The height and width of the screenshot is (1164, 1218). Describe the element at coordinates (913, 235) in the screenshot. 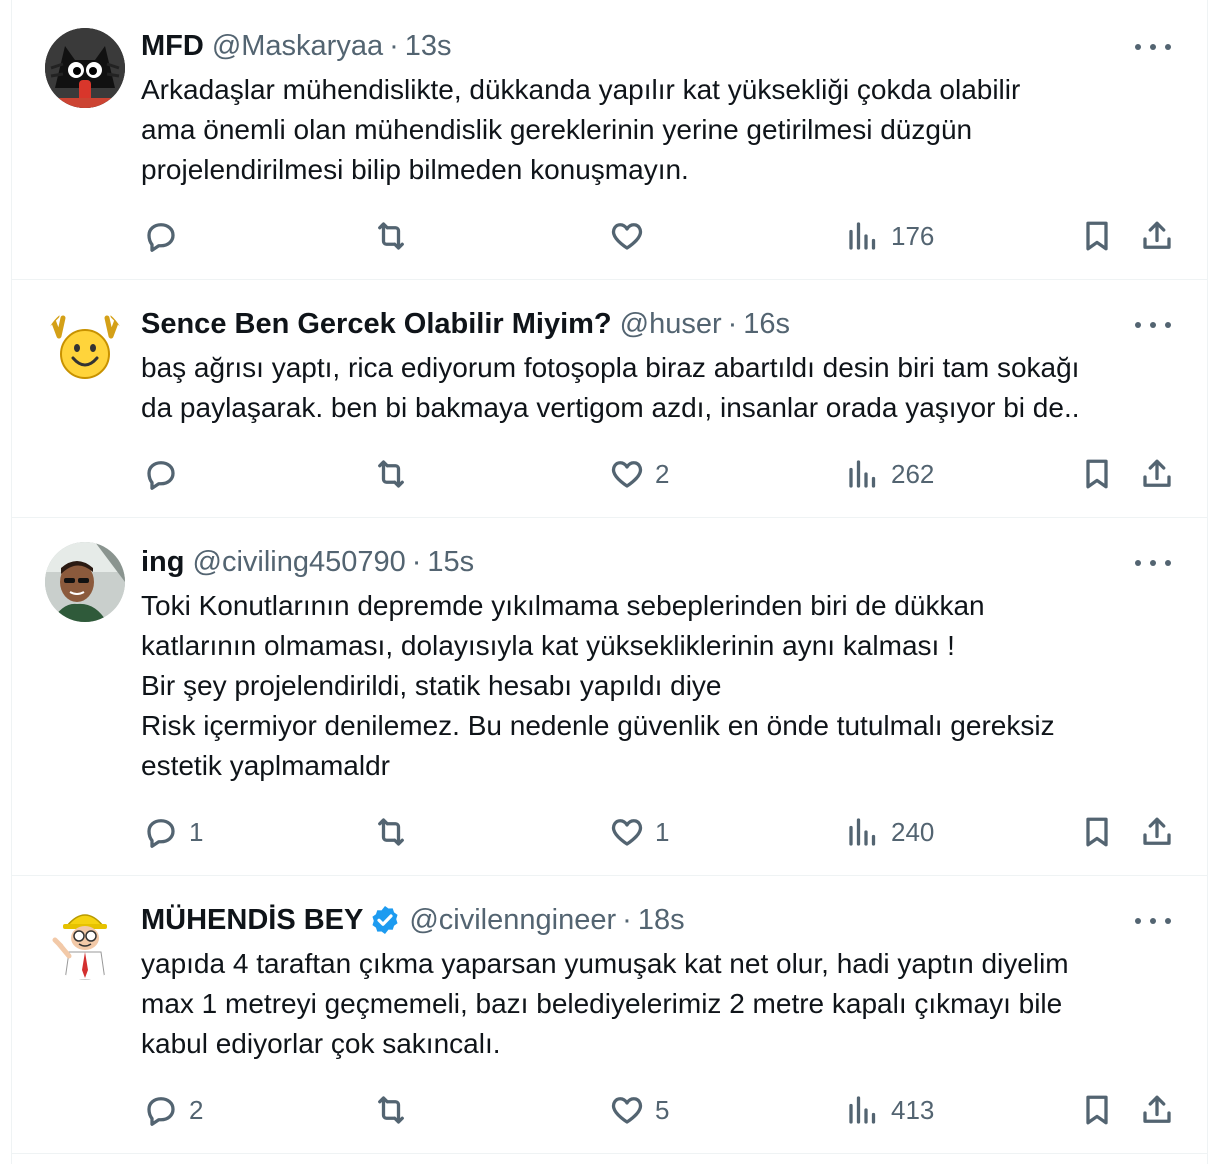

I see `view-count: 176` at that location.